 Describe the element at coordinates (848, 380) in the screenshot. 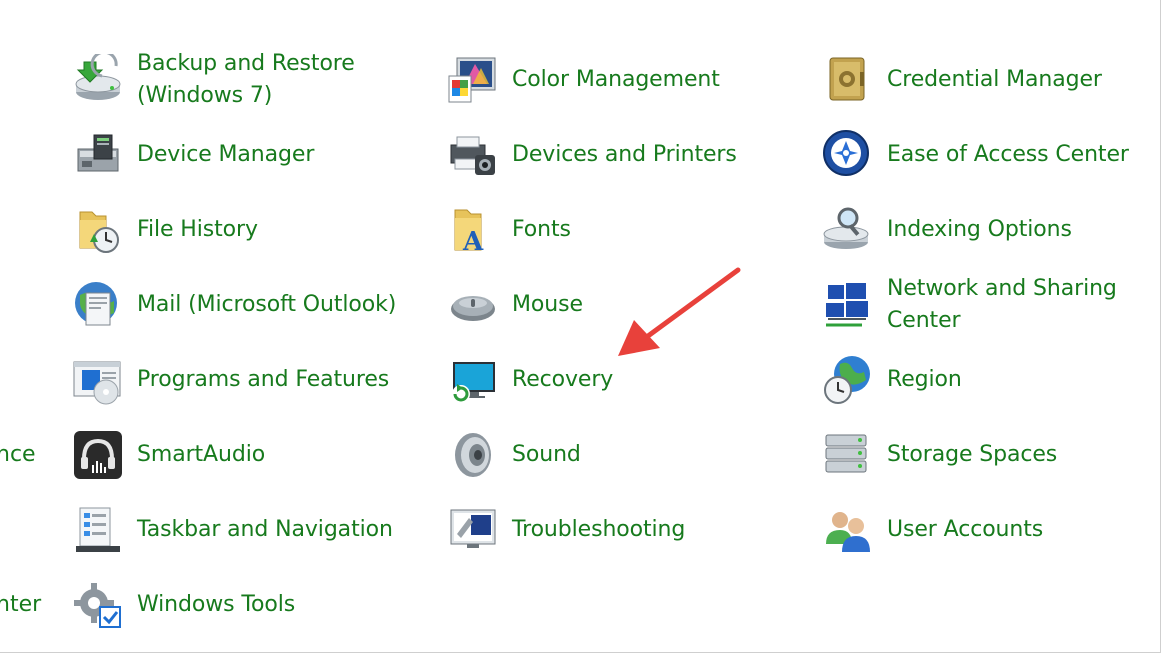

I see `region-icon` at that location.